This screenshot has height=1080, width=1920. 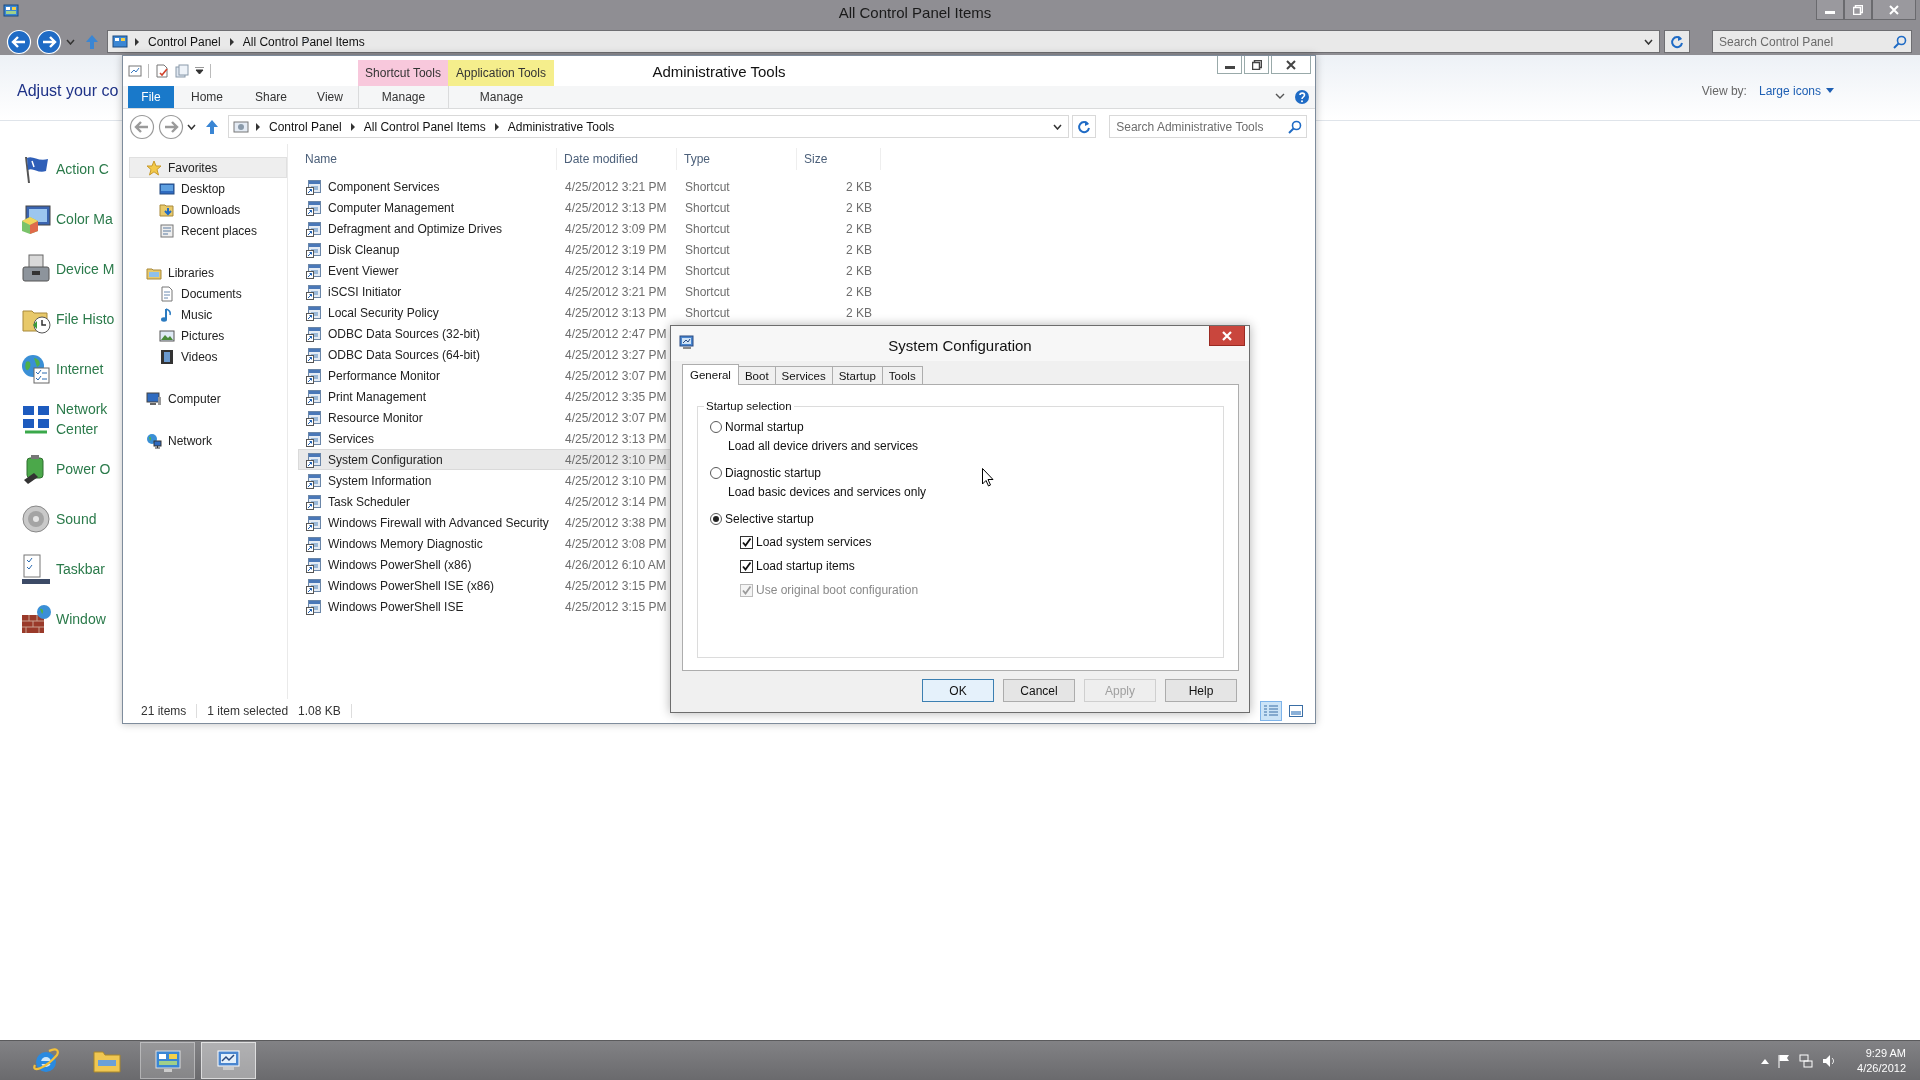 What do you see at coordinates (208, 440) in the screenshot?
I see `nav-item: Network` at bounding box center [208, 440].